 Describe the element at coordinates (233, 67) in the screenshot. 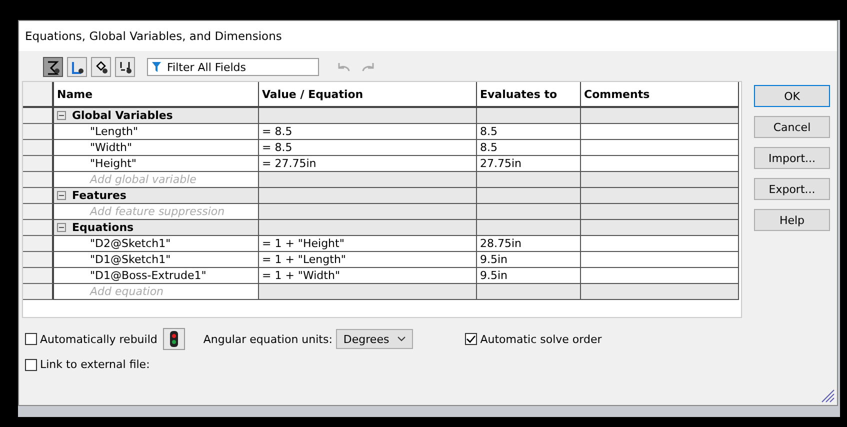

I see `filter-field: Filter All Fields` at that location.